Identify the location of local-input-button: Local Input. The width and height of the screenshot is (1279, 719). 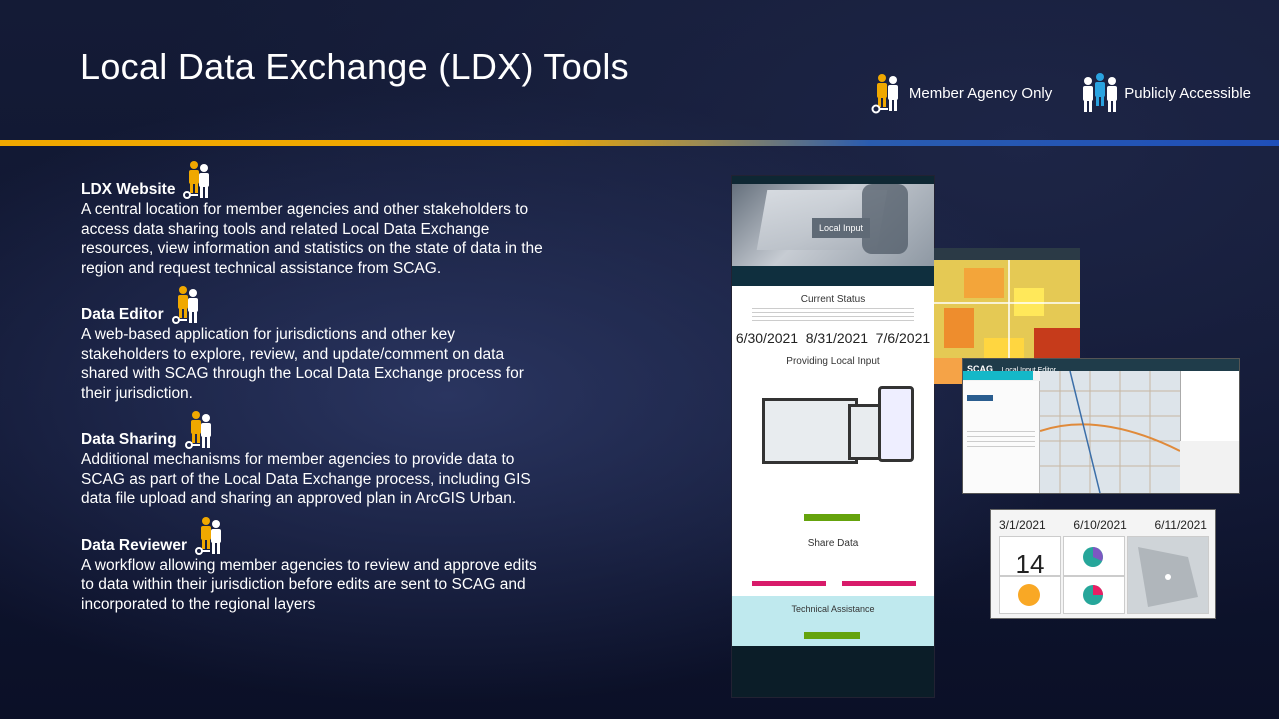
(841, 228).